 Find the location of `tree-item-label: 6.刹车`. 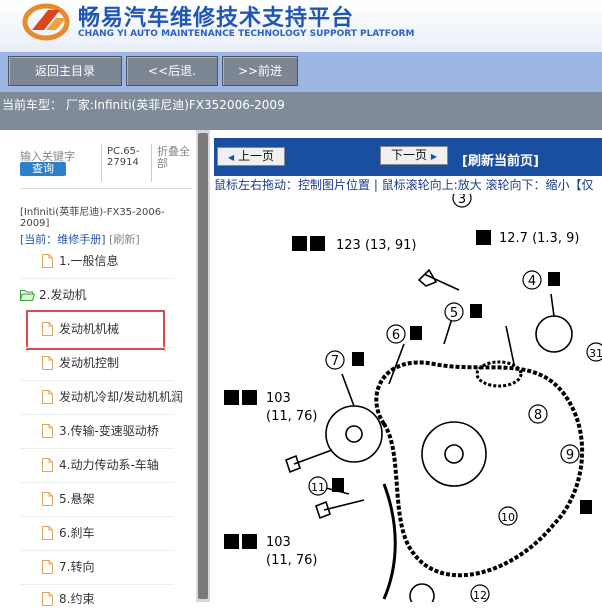

tree-item-label: 6.刹车 is located at coordinates (77, 533).